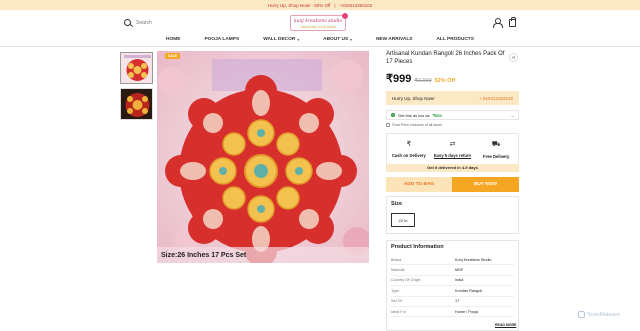 This screenshot has height=331, width=640. Describe the element at coordinates (452, 115) in the screenshot. I see `offer-row: ✓ Get this as low as ₹850 ⌄` at that location.